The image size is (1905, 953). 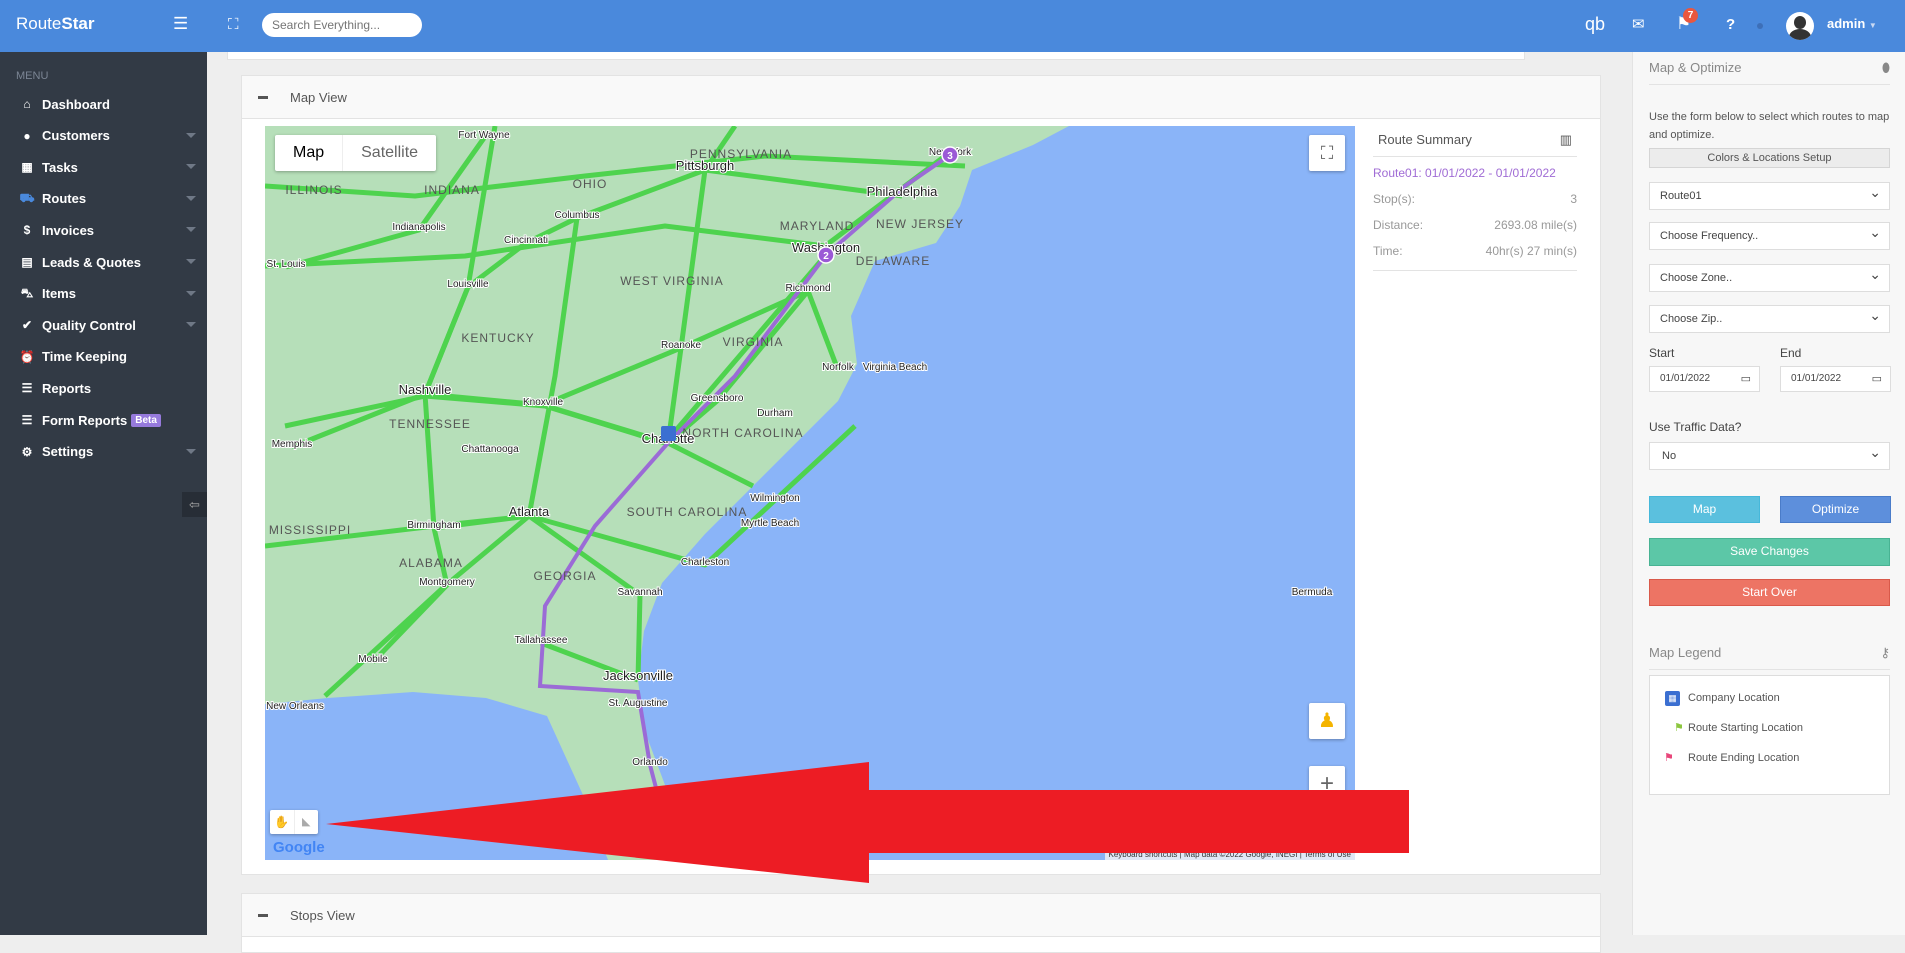 What do you see at coordinates (1769, 454) in the screenshot?
I see `traffic-select: No` at bounding box center [1769, 454].